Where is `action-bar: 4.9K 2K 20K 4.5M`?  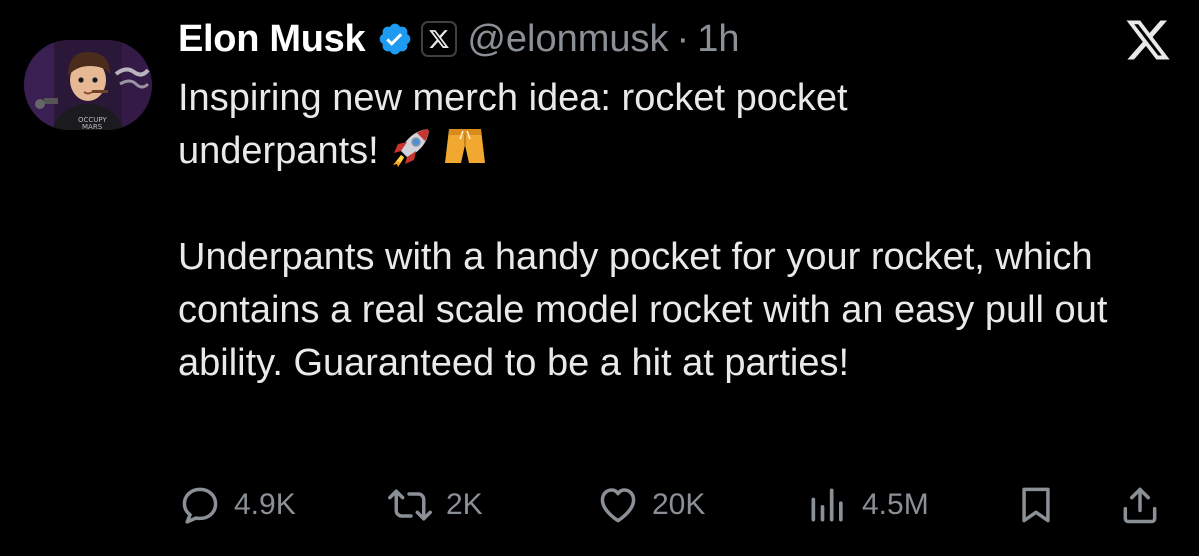 action-bar: 4.9K 2K 20K 4.5M is located at coordinates (599, 505).